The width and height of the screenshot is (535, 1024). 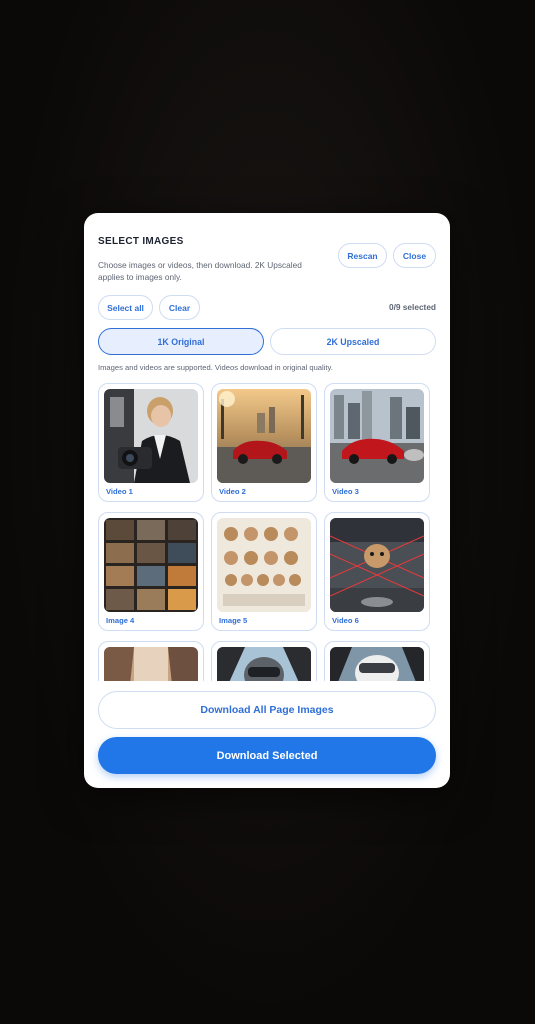 I want to click on character-sheet-thumbnail, so click(x=264, y=565).